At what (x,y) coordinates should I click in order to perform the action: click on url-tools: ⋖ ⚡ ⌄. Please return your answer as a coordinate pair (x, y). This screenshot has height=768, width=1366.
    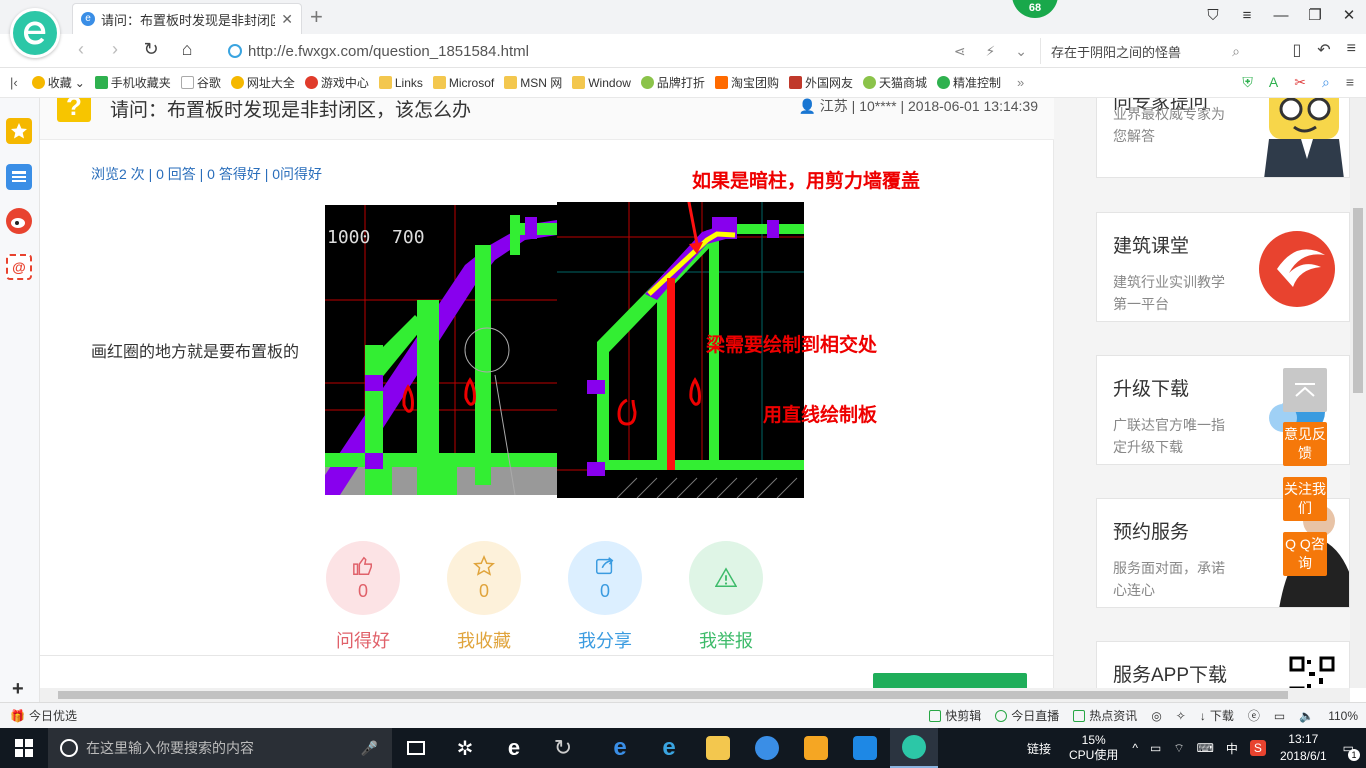
    Looking at the image, I should click on (994, 51).